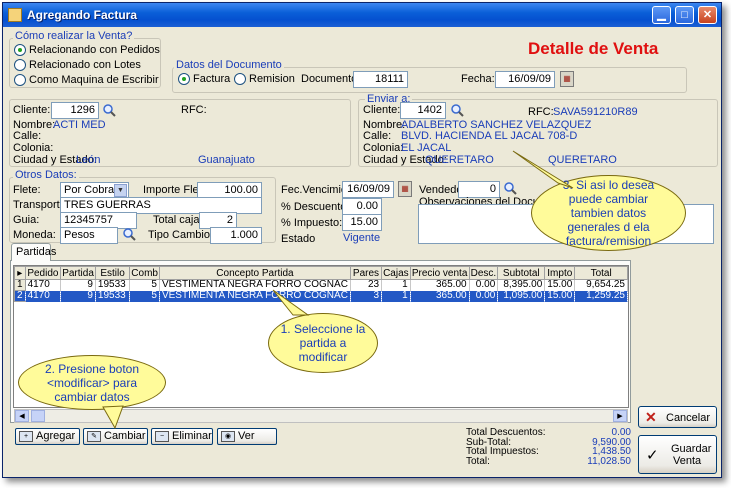 The image size is (731, 488). What do you see at coordinates (182, 436) in the screenshot?
I see `eliminar-button: − Eliminar` at bounding box center [182, 436].